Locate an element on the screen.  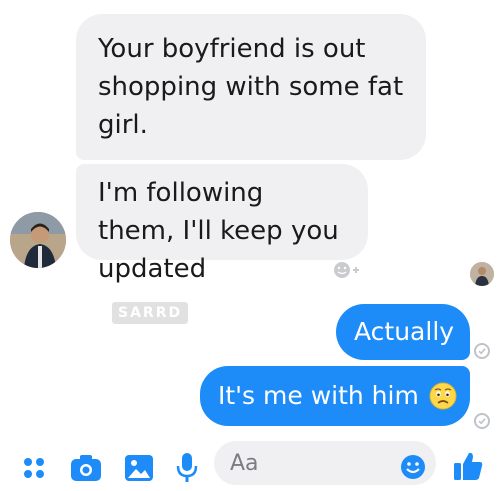
outgoing-message-text: It's me with him is located at coordinates (318, 395).